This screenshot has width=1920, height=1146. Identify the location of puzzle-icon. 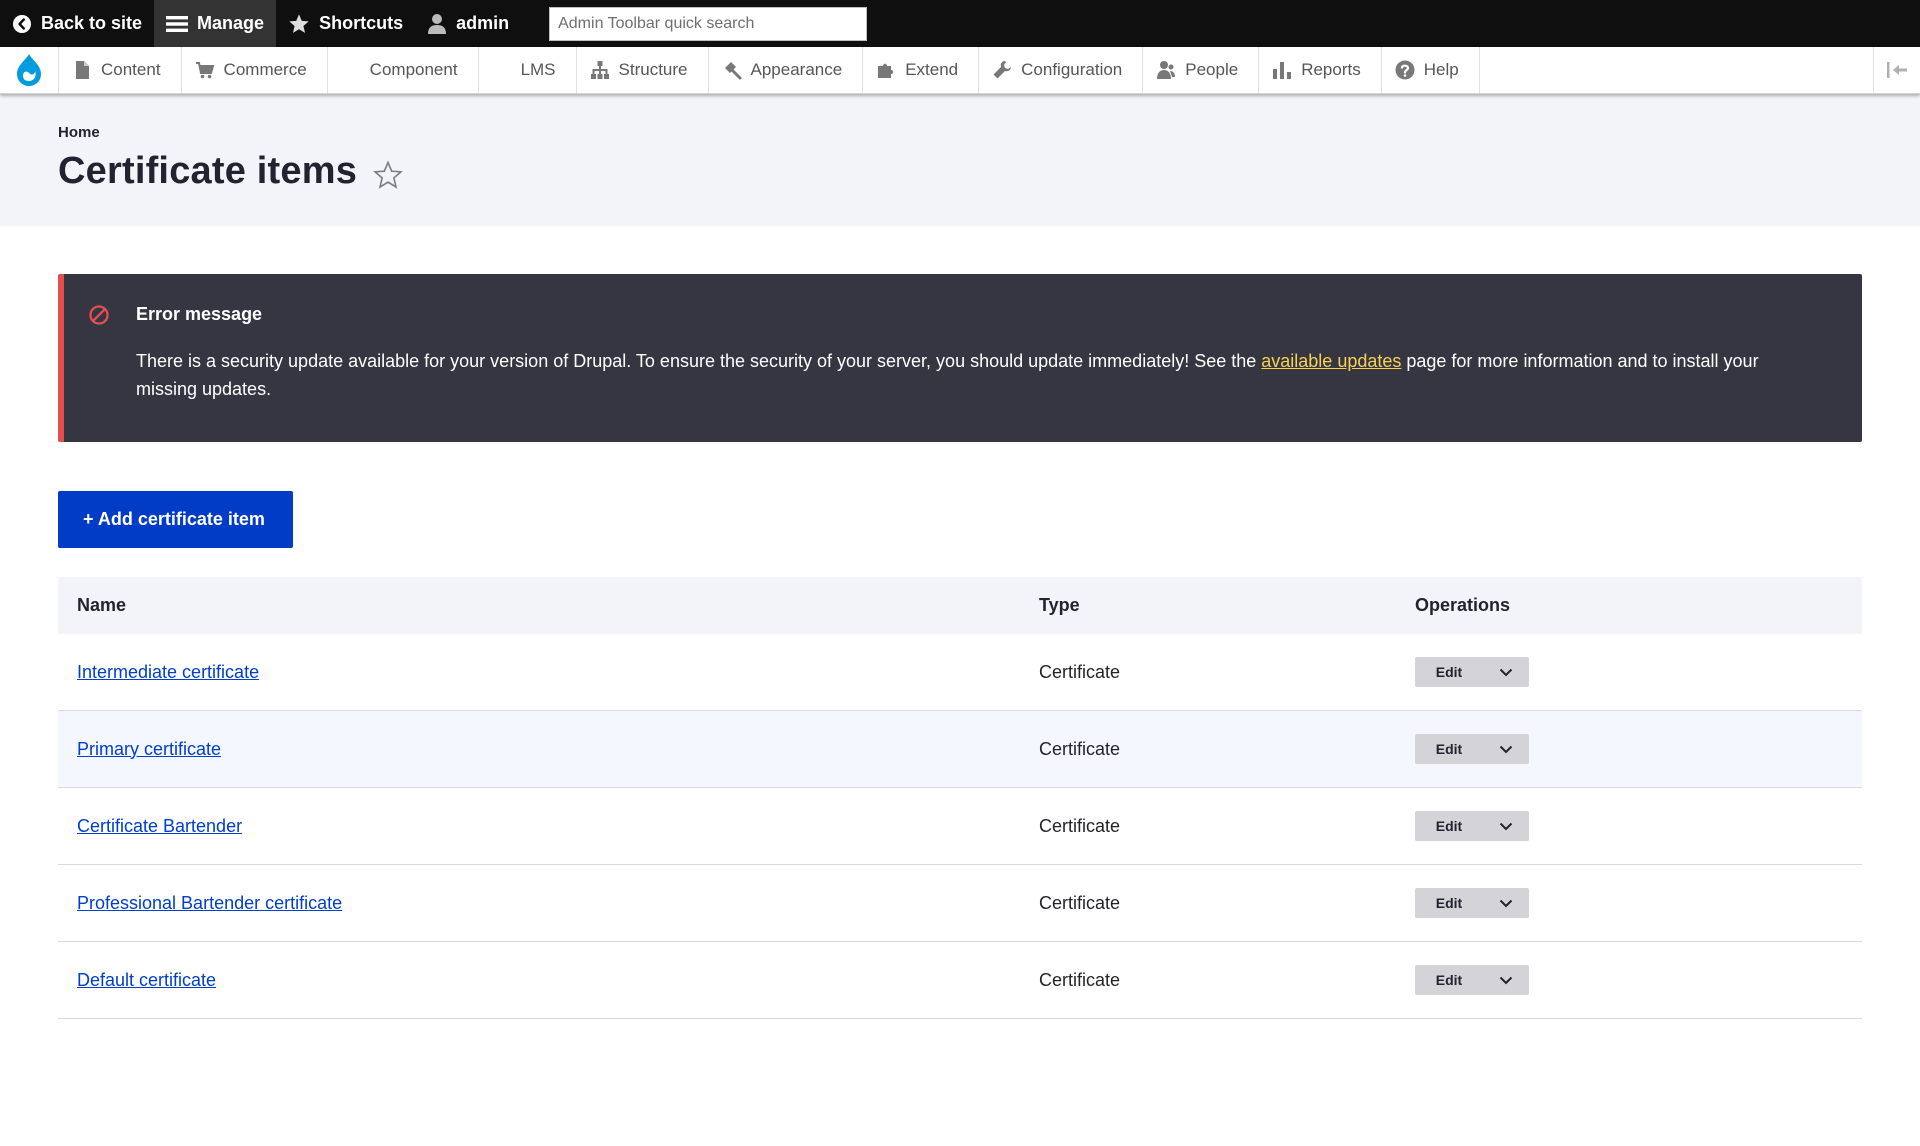
(886, 70).